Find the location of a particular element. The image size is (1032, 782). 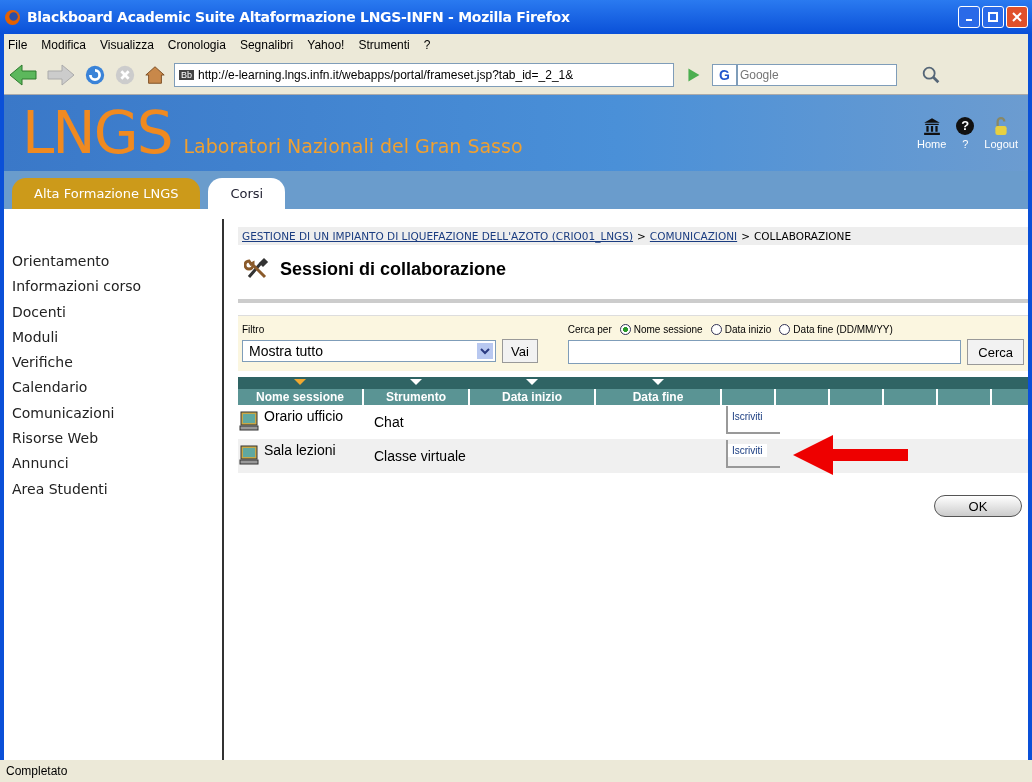

firefox-icon is located at coordinates (12, 17).